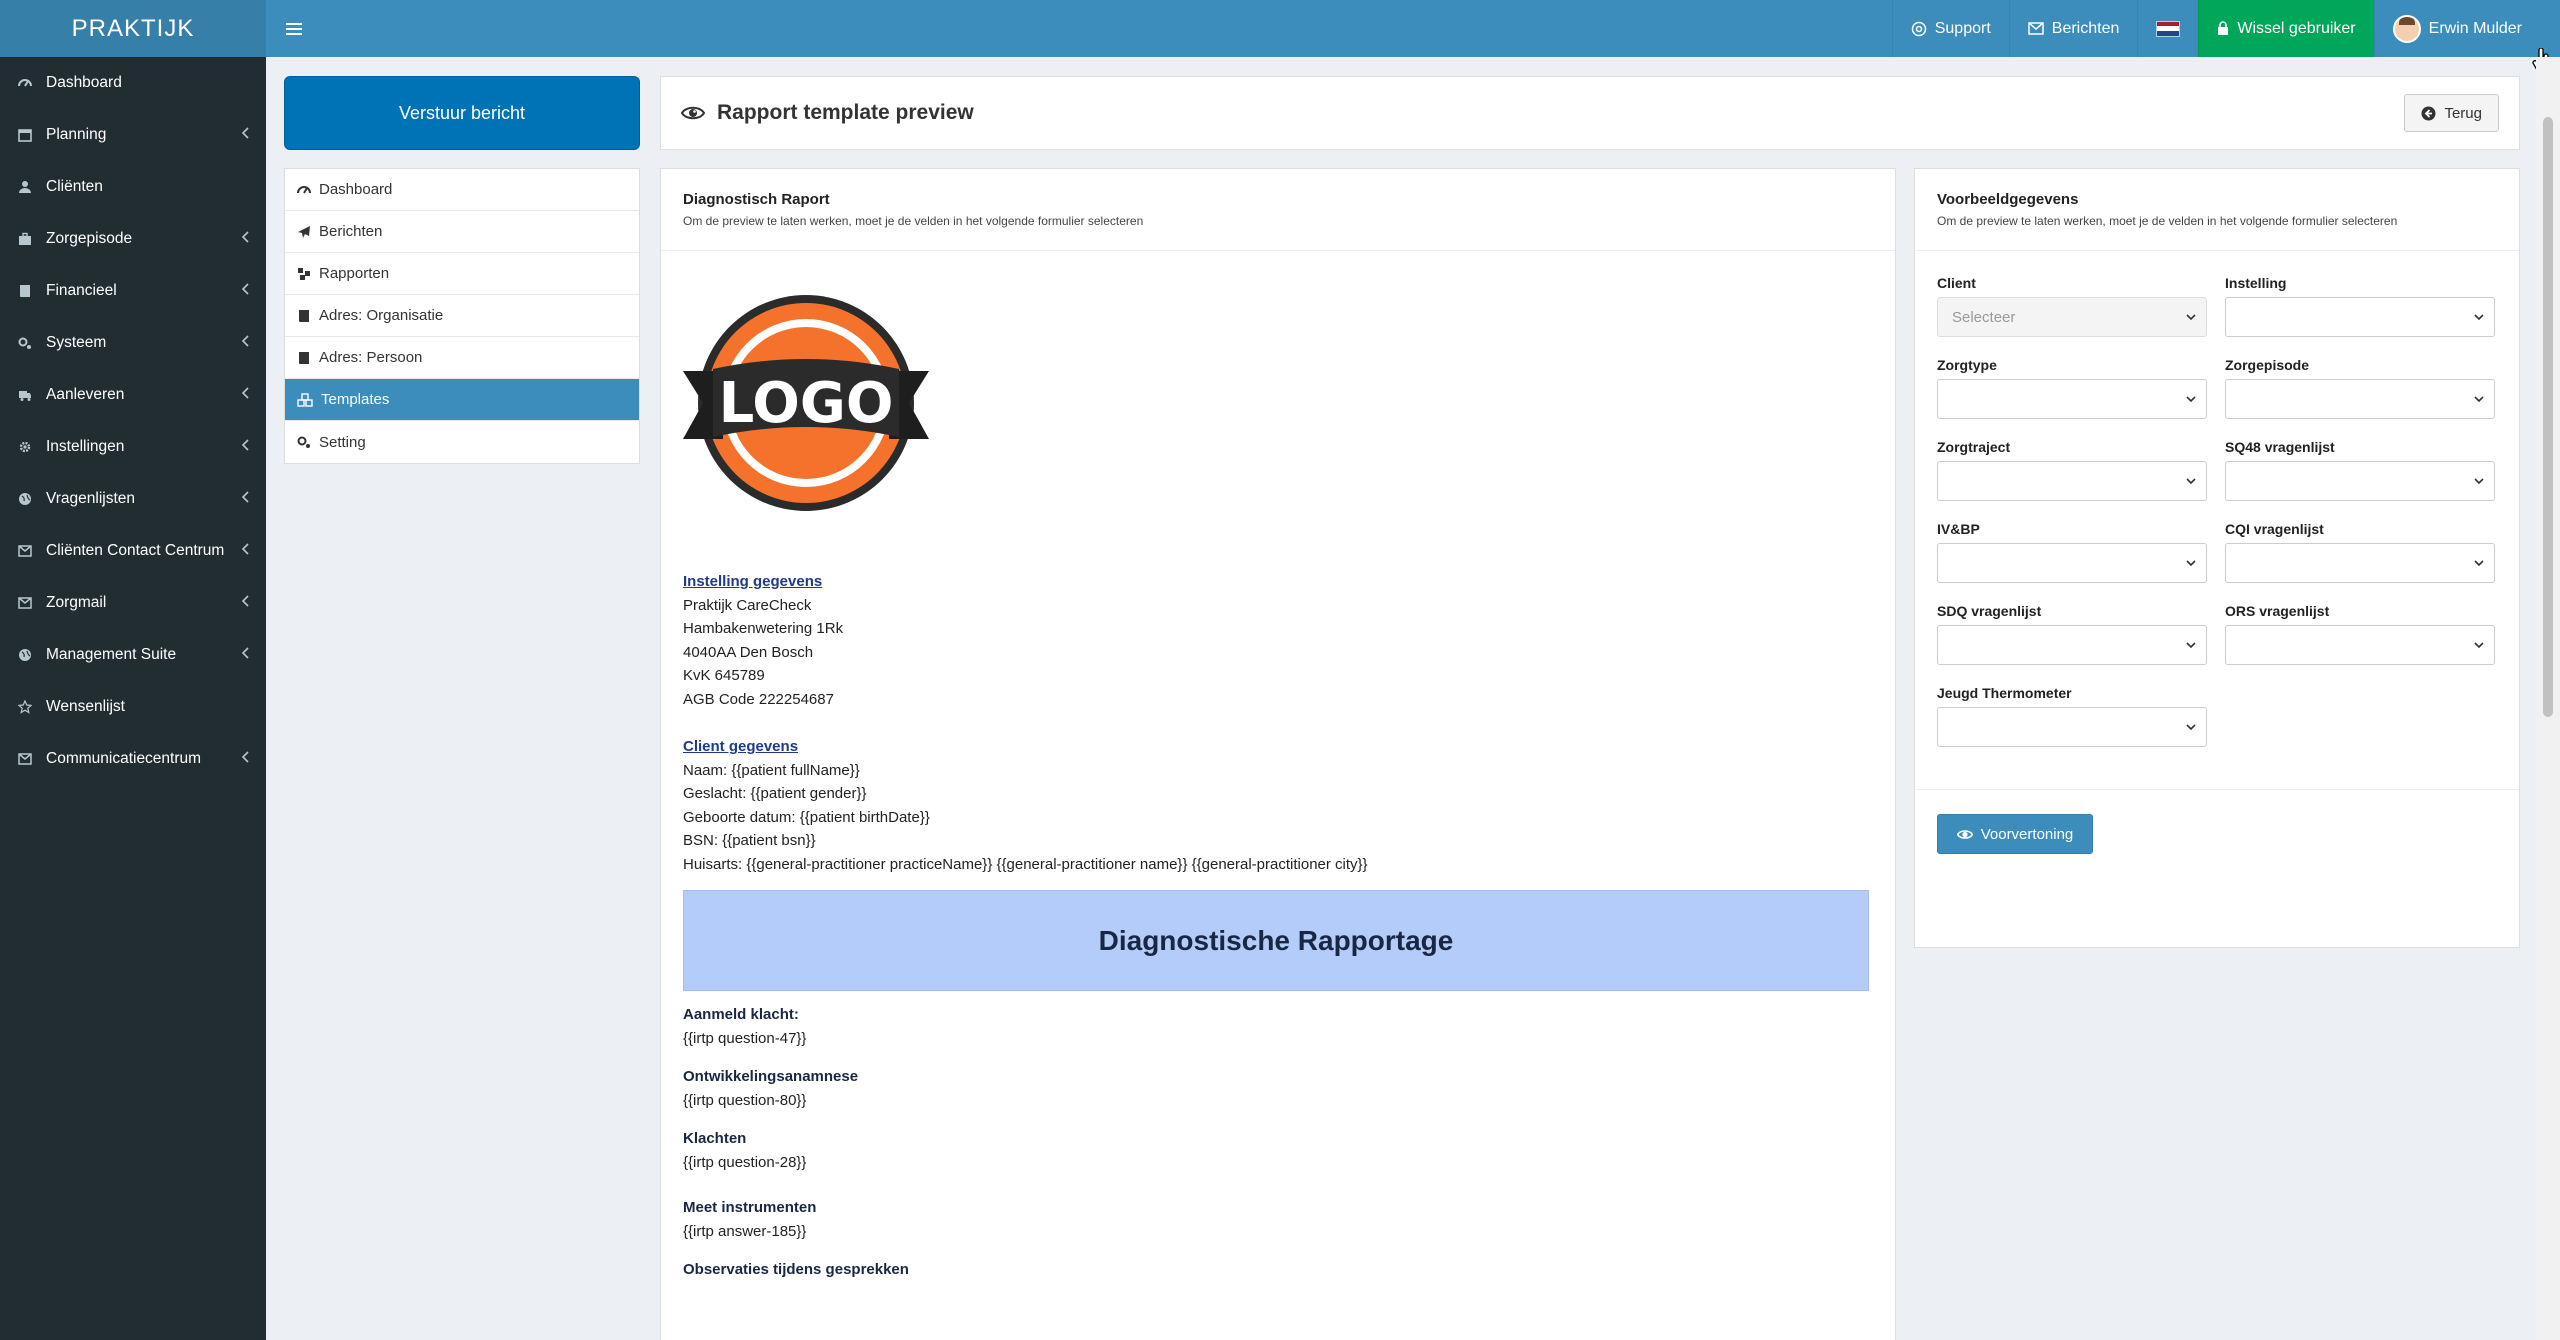 The height and width of the screenshot is (1340, 2560). I want to click on page-header: Rapport template preview Terug, so click(1590, 113).